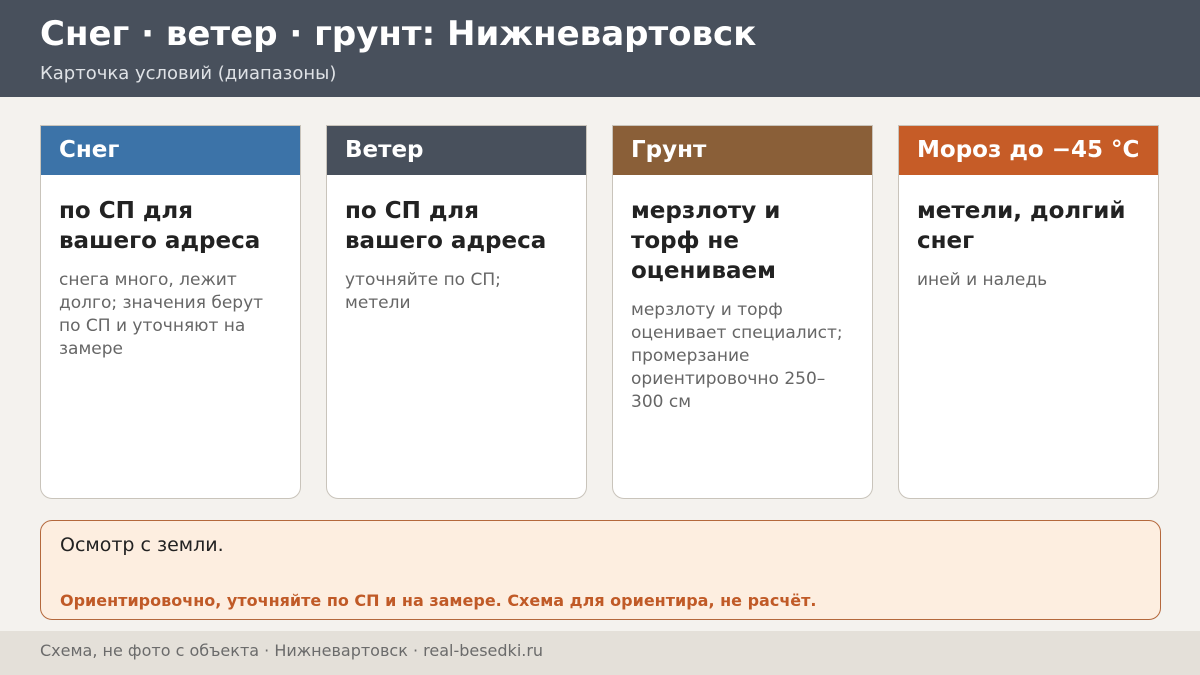 The image size is (1200, 675). Describe the element at coordinates (446, 226) in the screenshot. I see `card-wind-main: по СП для вашего адреса` at that location.